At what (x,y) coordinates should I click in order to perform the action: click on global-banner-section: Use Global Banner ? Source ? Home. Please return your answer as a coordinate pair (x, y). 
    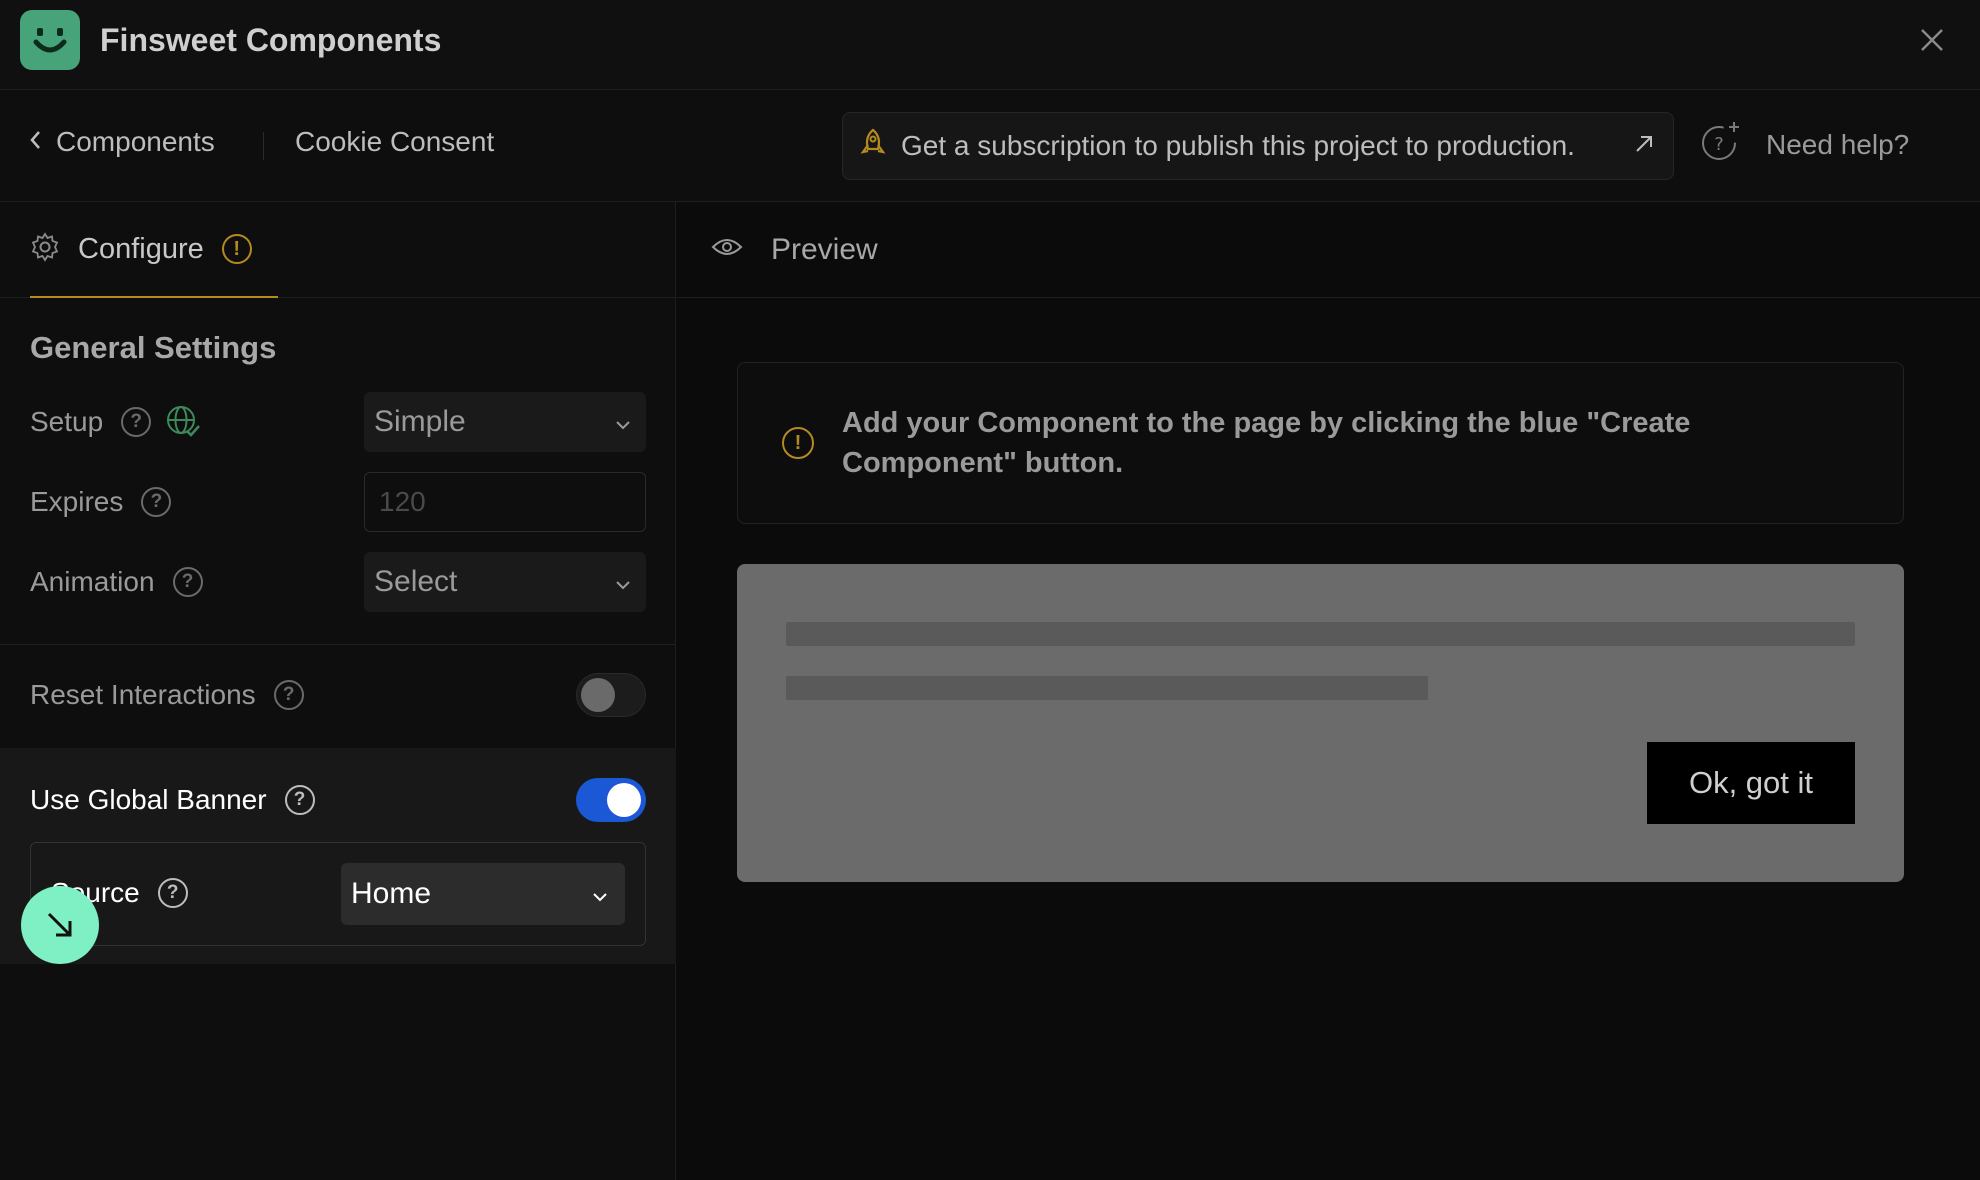
    Looking at the image, I should click on (338, 856).